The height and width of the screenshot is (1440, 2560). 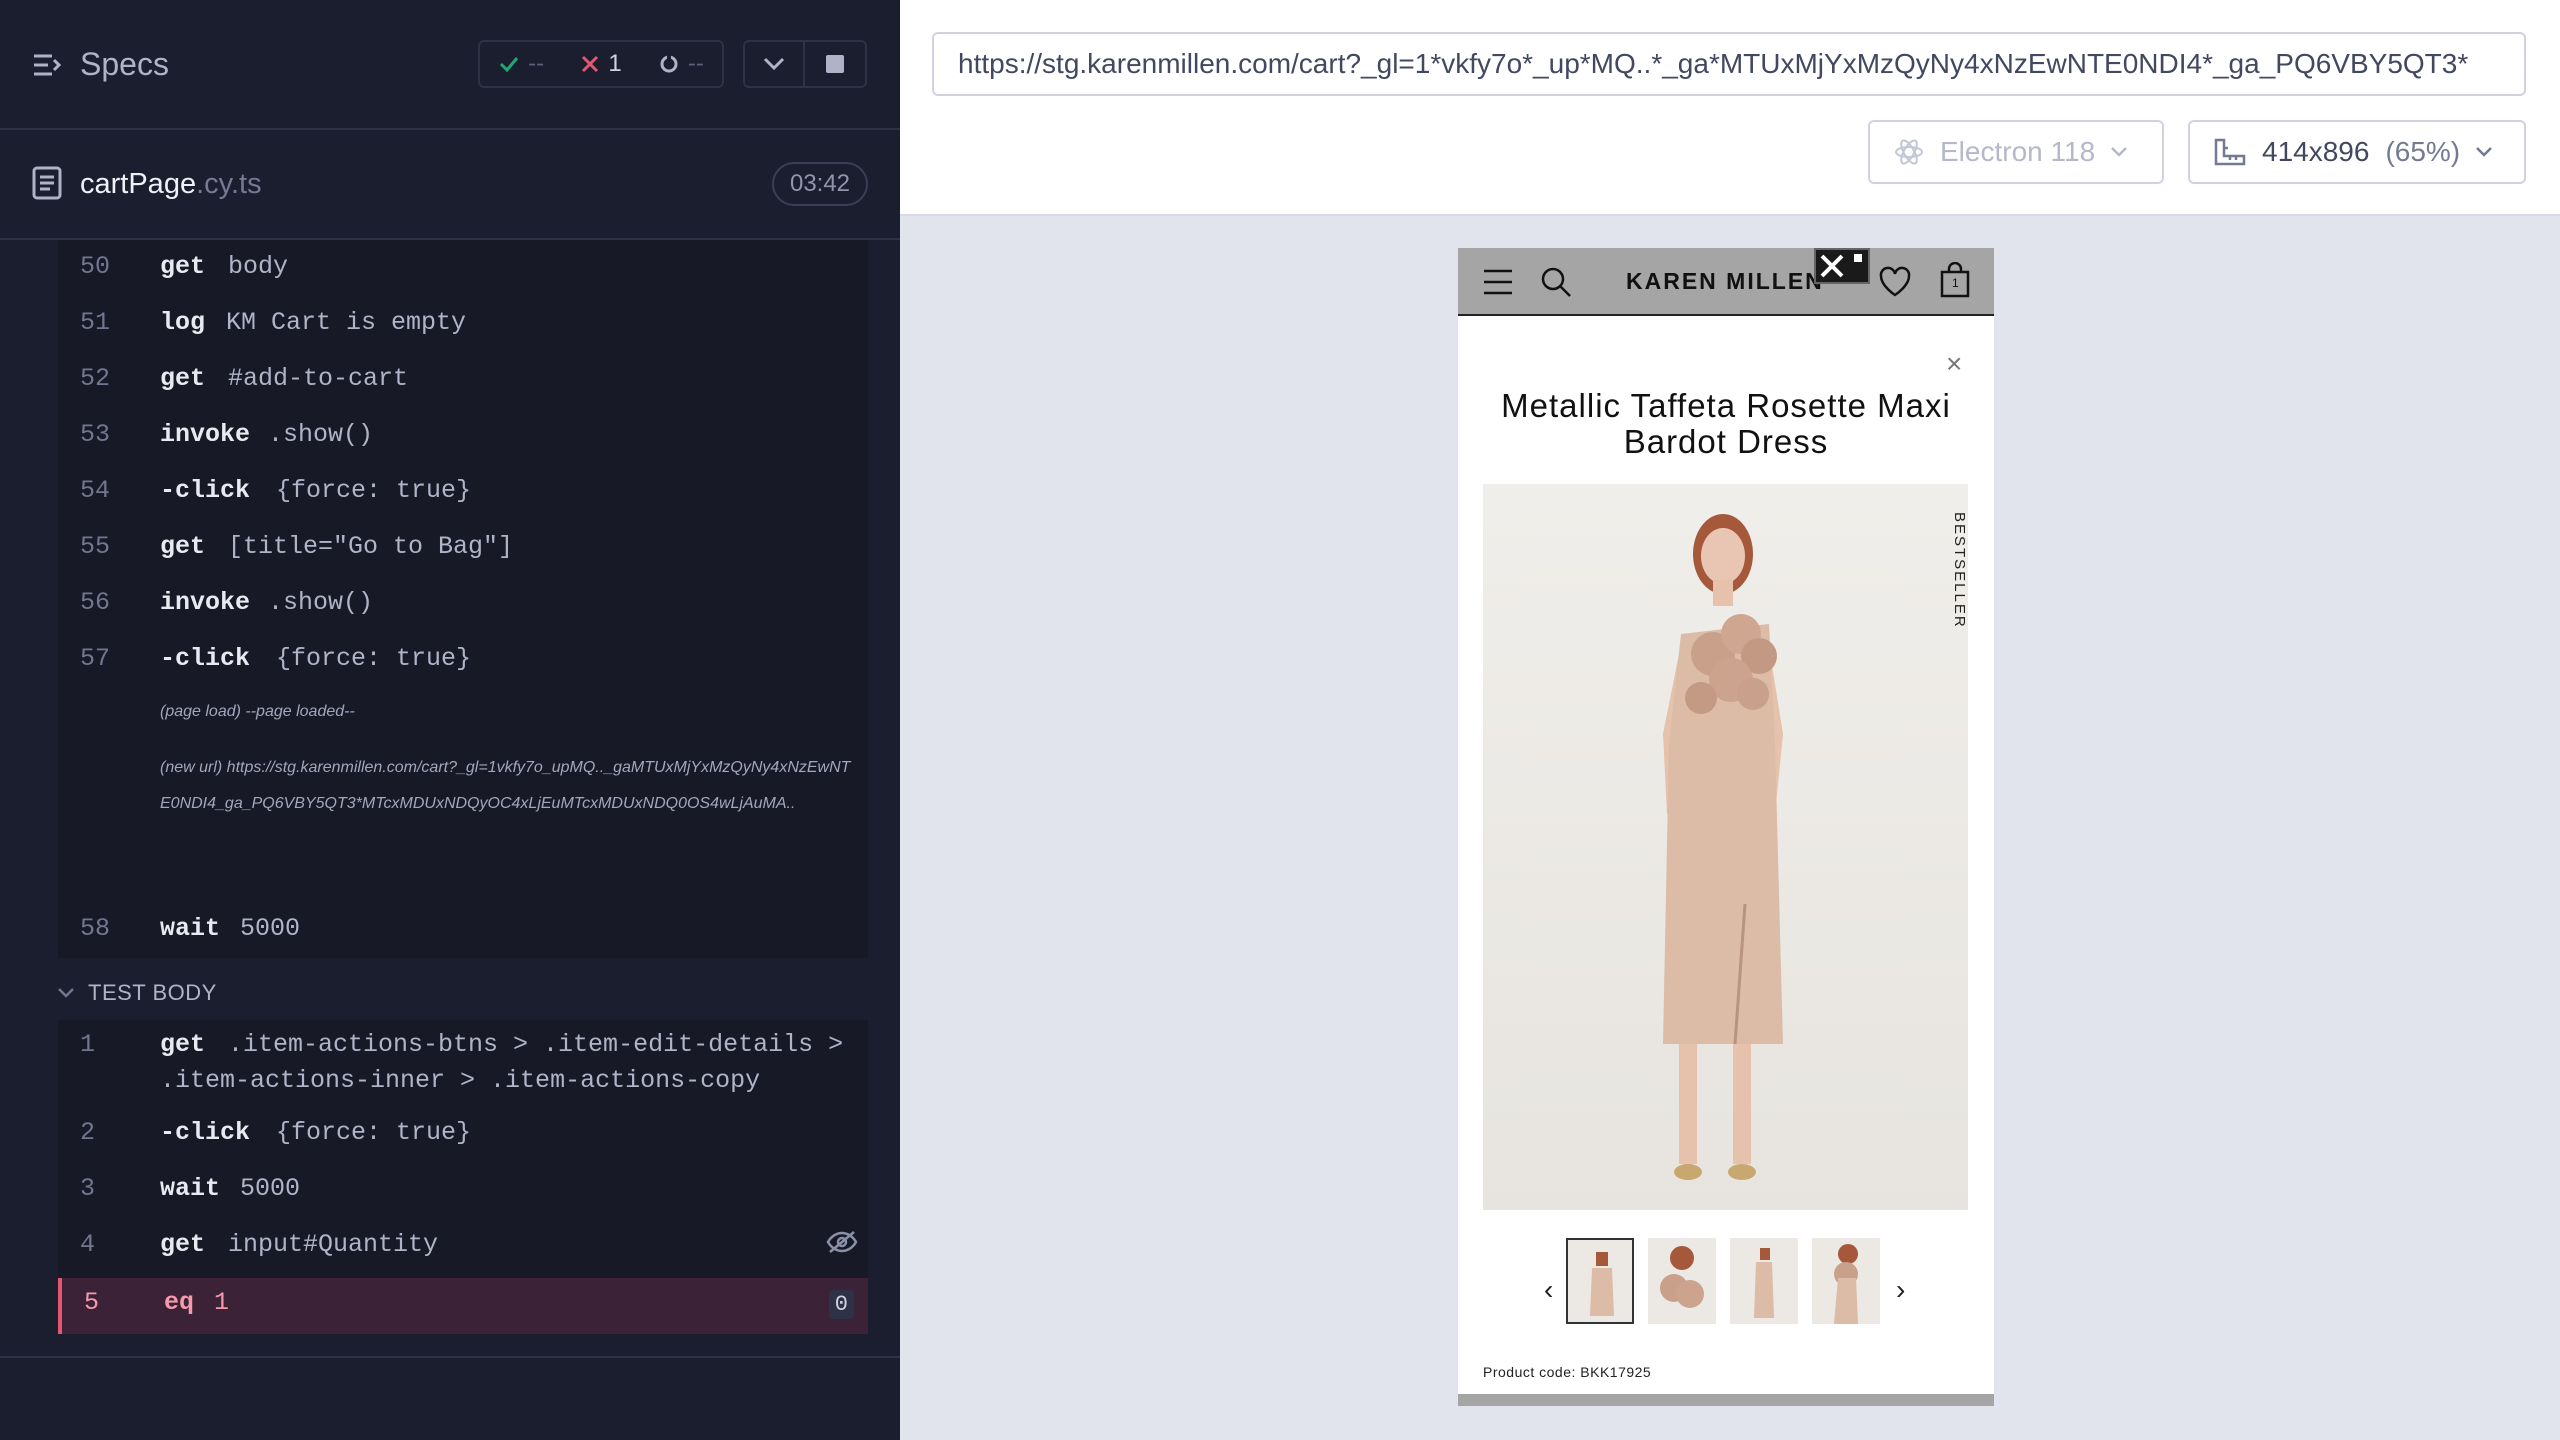 I want to click on wishlist-heart-icon, so click(x=1895, y=282).